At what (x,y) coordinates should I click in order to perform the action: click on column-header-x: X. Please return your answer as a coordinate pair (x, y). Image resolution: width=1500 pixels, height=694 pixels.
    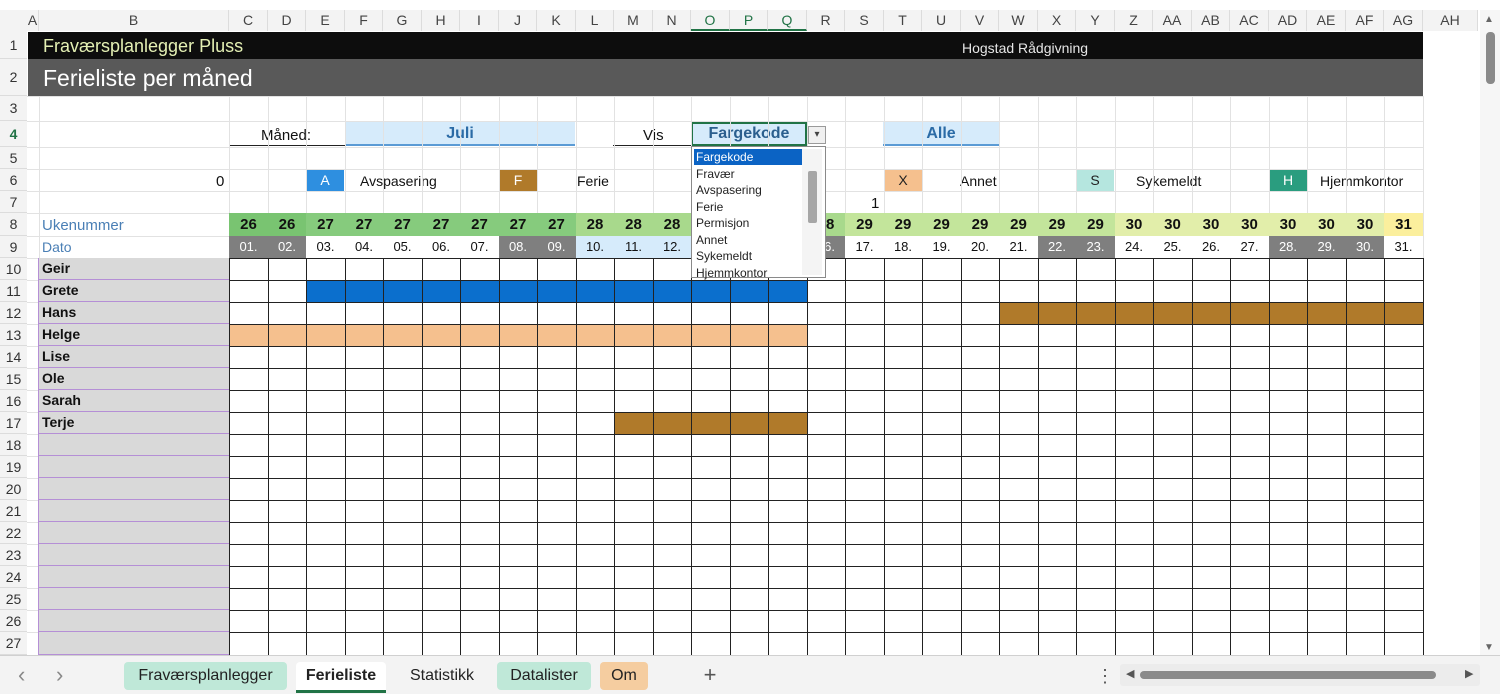
    Looking at the image, I should click on (1057, 20).